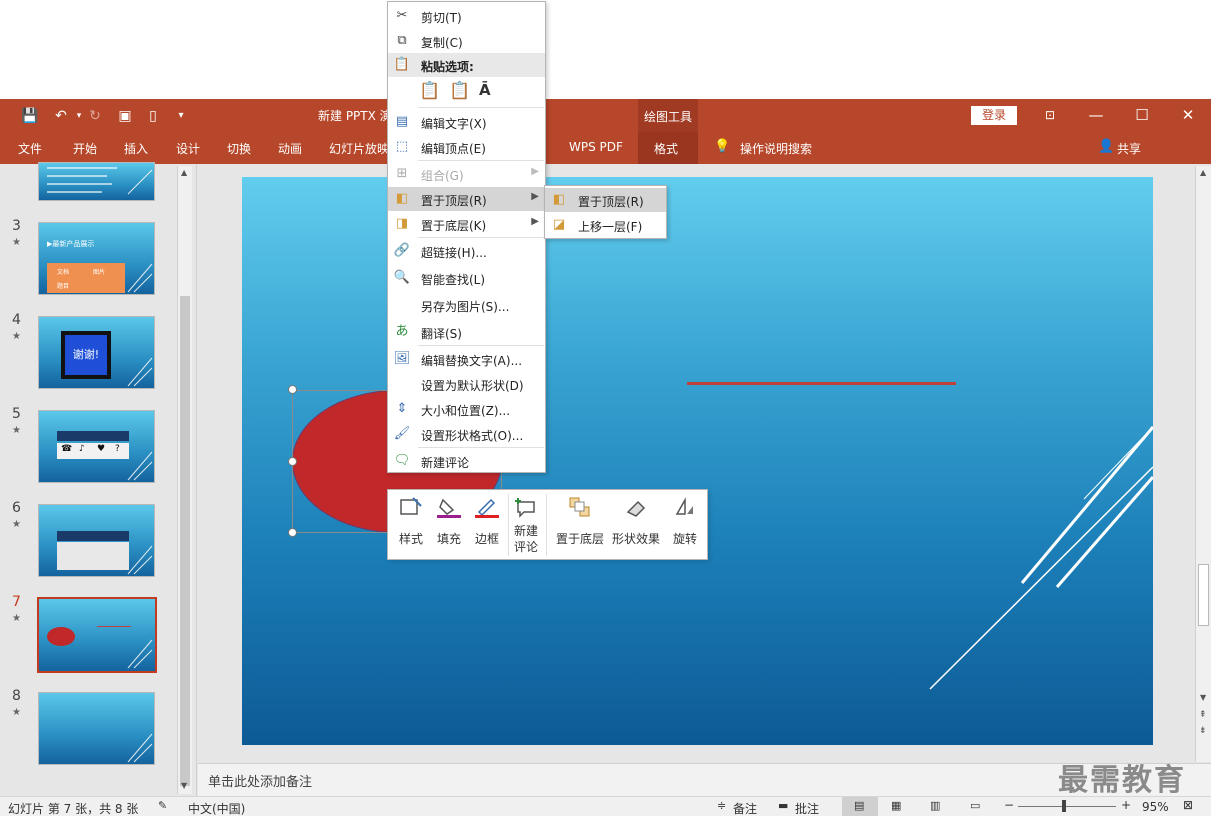 Image resolution: width=1211 pixels, height=817 pixels. What do you see at coordinates (1188, 115) in the screenshot?
I see `close-icon: ✕` at bounding box center [1188, 115].